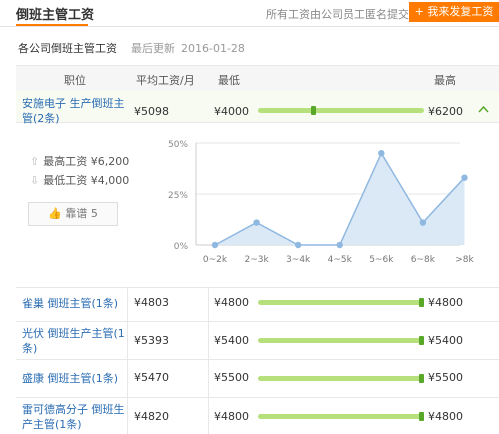 The width and height of the screenshot is (499, 434). What do you see at coordinates (153, 48) in the screenshot?
I see `updated-label: 最后更新` at bounding box center [153, 48].